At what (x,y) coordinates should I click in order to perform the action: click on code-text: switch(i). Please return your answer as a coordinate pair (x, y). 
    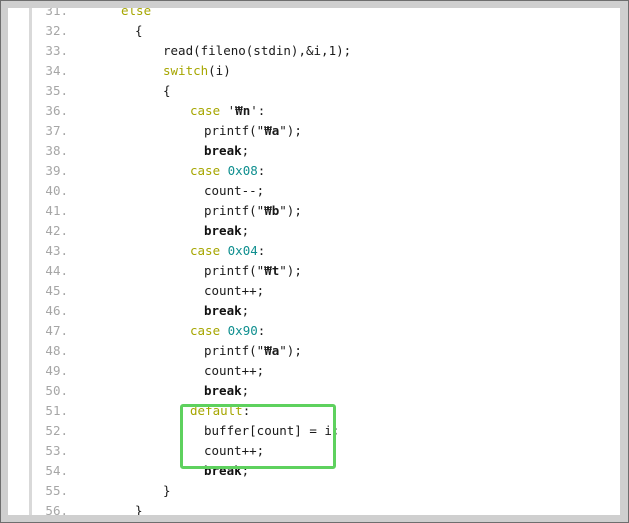
    Looking at the image, I should click on (197, 71).